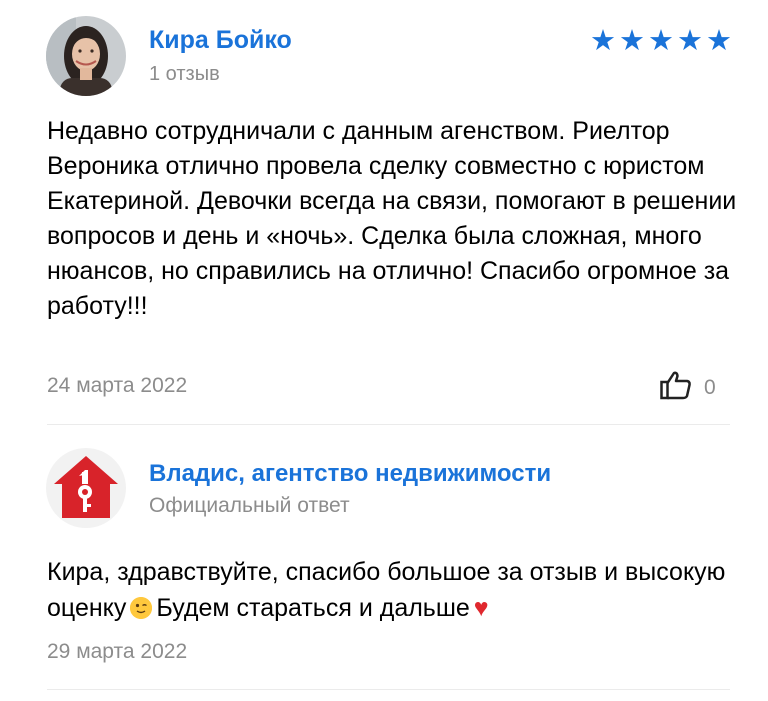 This screenshot has width=768, height=701. I want to click on reply-text-part2: Будем стараться и дальше, so click(313, 608).